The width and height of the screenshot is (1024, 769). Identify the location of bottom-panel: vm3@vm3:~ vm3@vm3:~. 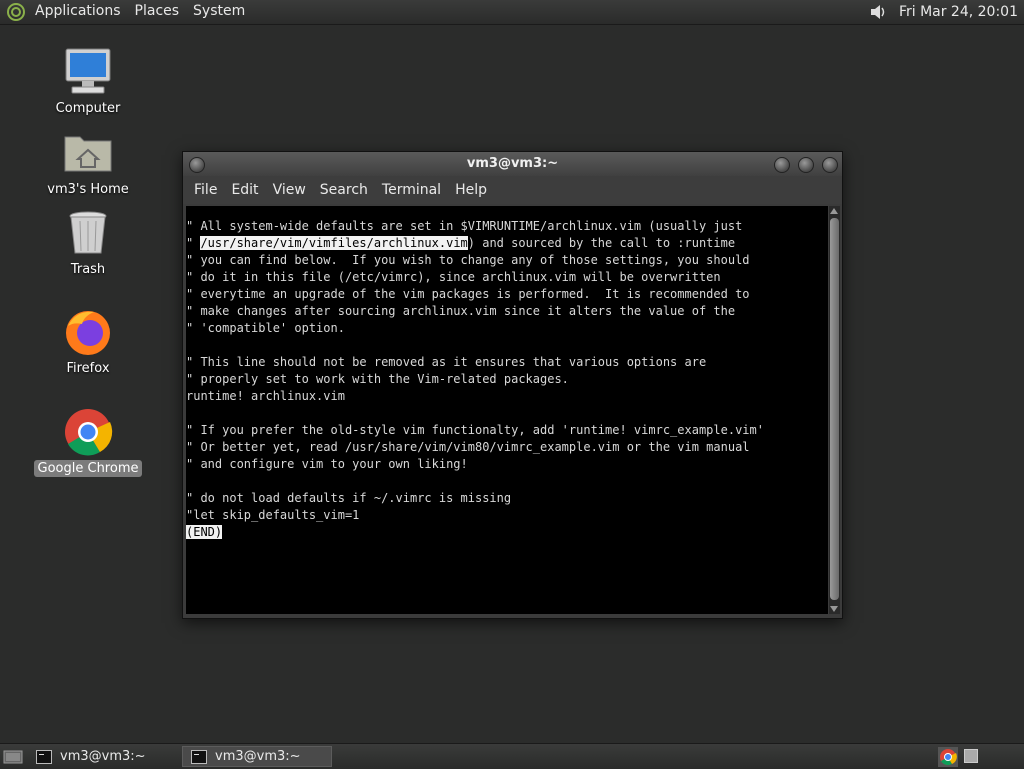
(512, 756).